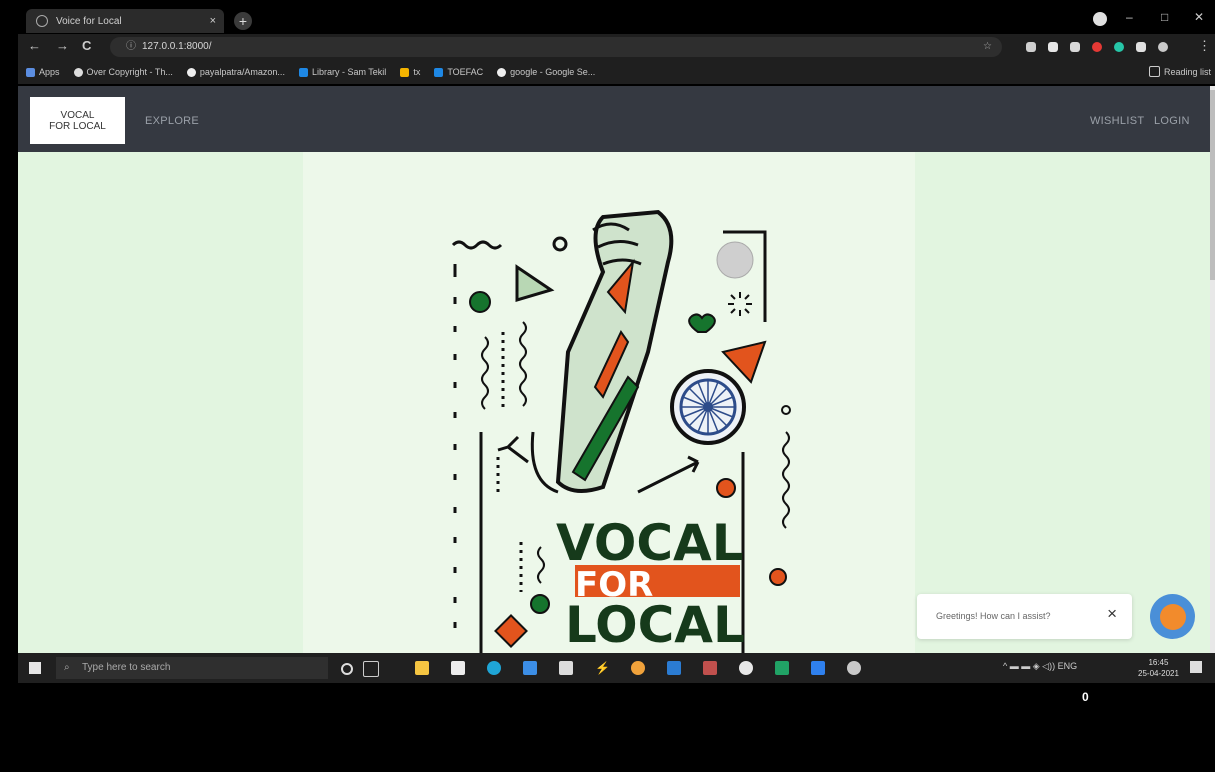  What do you see at coordinates (616, 20) in the screenshot?
I see `browser-tab-strip: Voice for Local × + – □ ✕` at bounding box center [616, 20].